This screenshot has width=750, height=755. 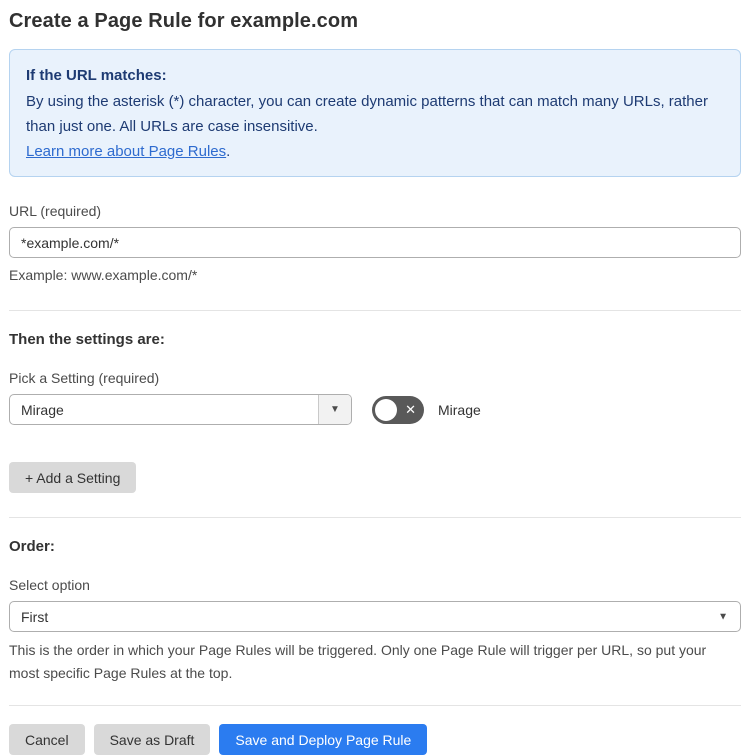 What do you see at coordinates (103, 275) in the screenshot?
I see `url-field-helper: Example: www.example.com/*` at bounding box center [103, 275].